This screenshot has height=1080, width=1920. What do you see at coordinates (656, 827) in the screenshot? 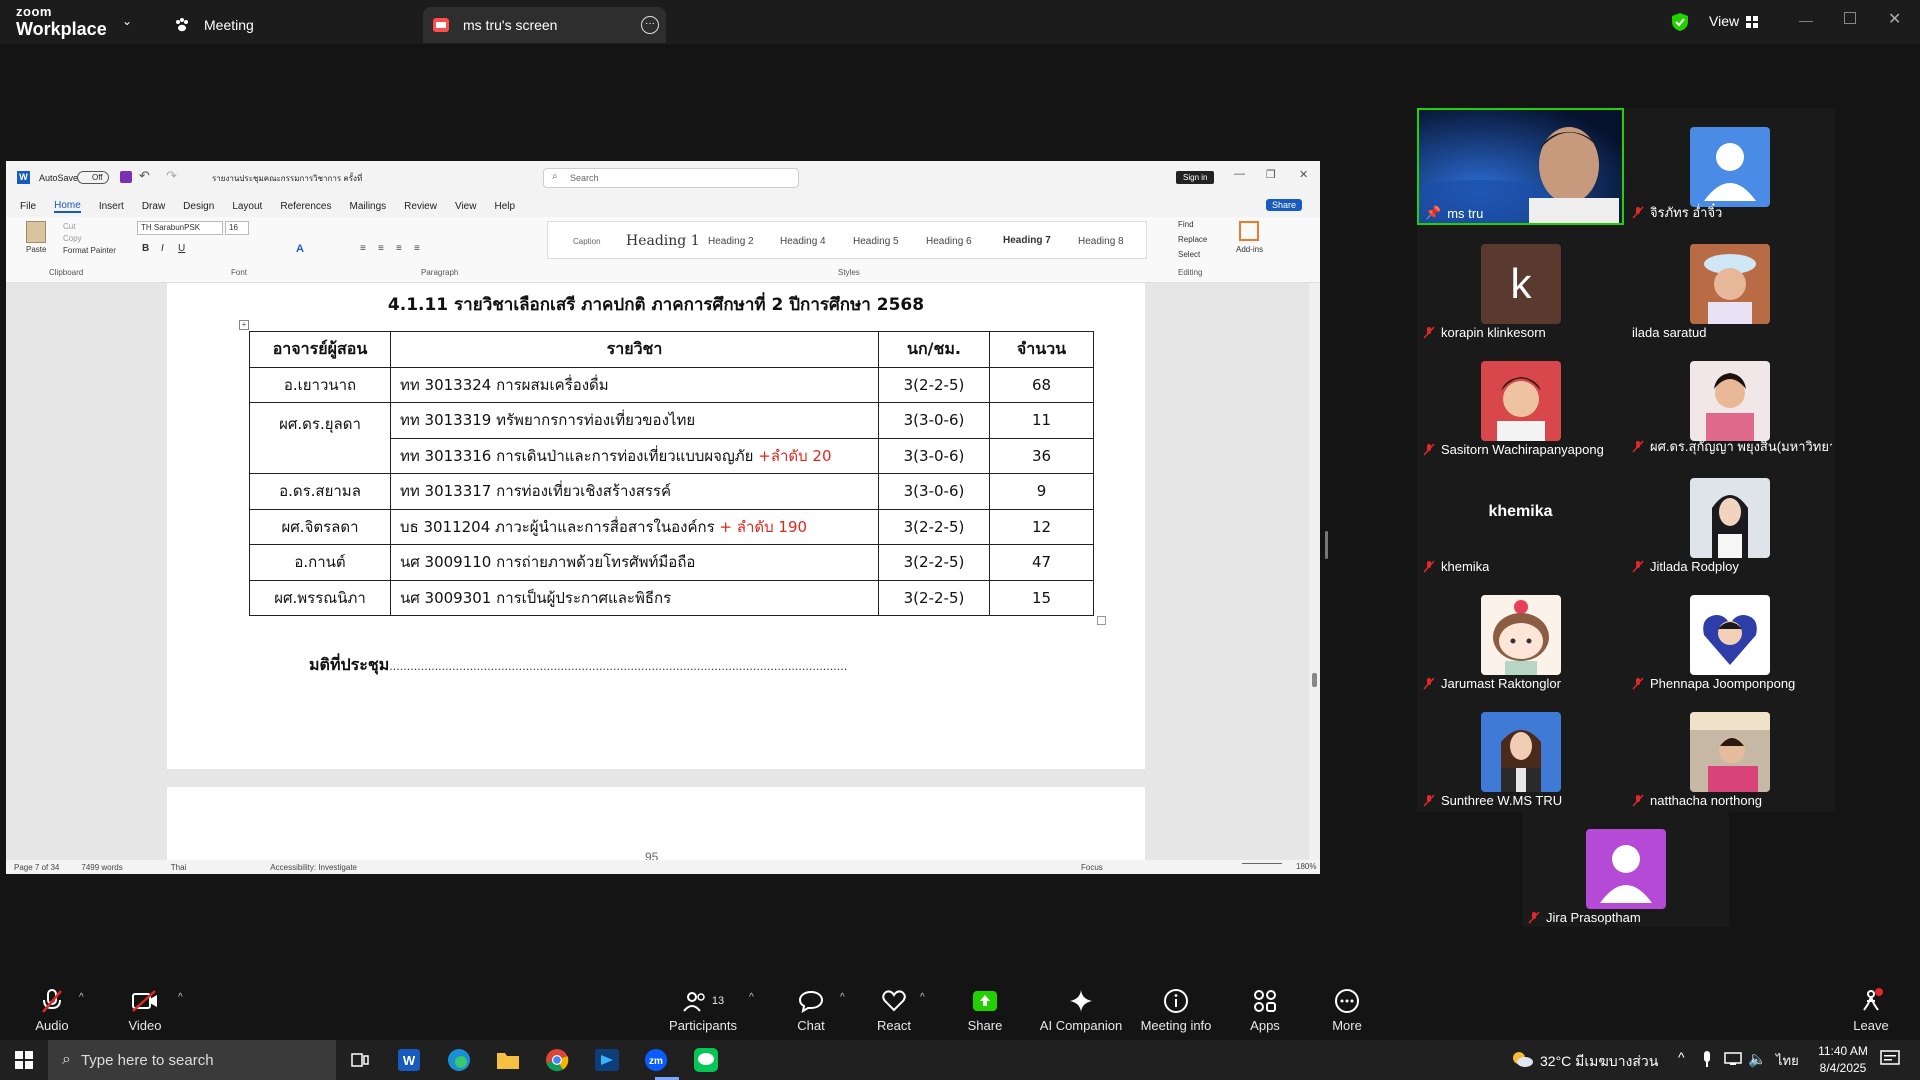
I see `document-next-page: 95` at bounding box center [656, 827].